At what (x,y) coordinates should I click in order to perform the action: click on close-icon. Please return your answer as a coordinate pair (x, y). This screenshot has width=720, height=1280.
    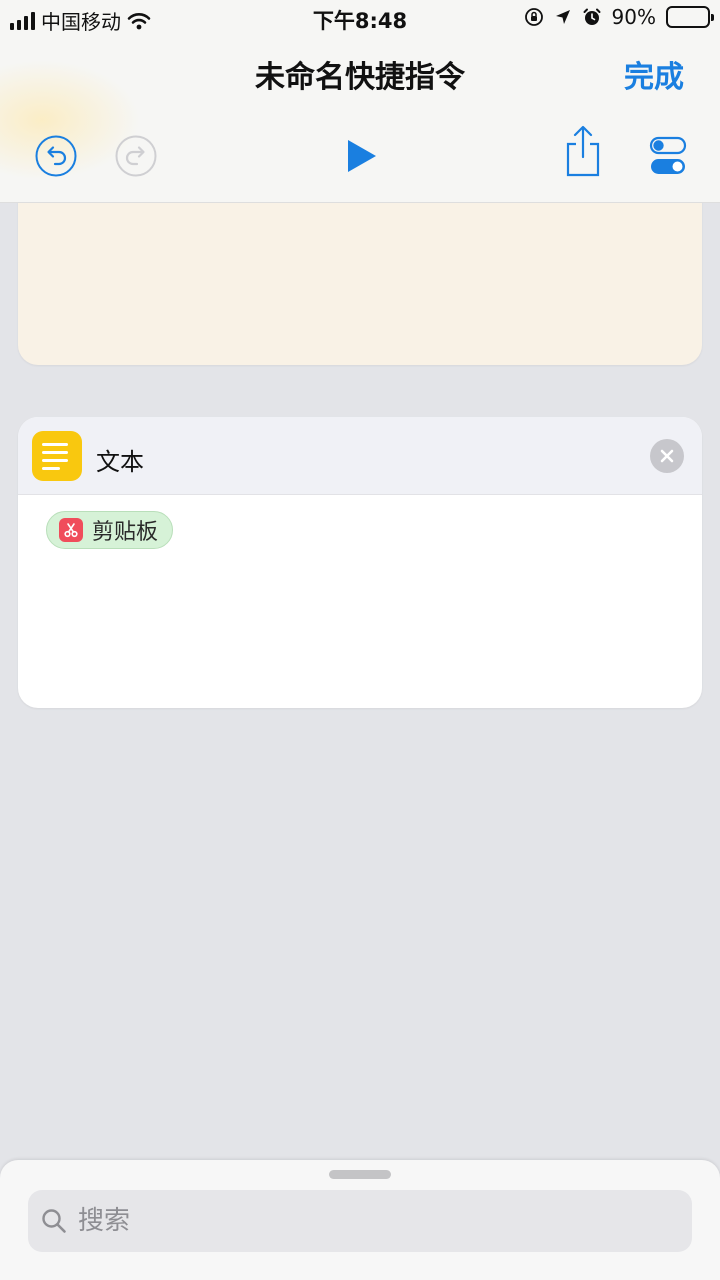
    Looking at the image, I should click on (667, 456).